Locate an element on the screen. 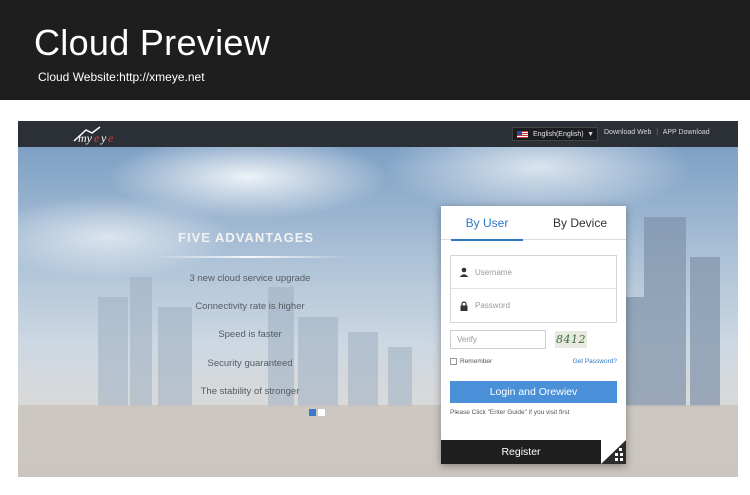 The width and height of the screenshot is (750, 495). advantages-title: FIVE ADVANTAGES is located at coordinates (246, 237).